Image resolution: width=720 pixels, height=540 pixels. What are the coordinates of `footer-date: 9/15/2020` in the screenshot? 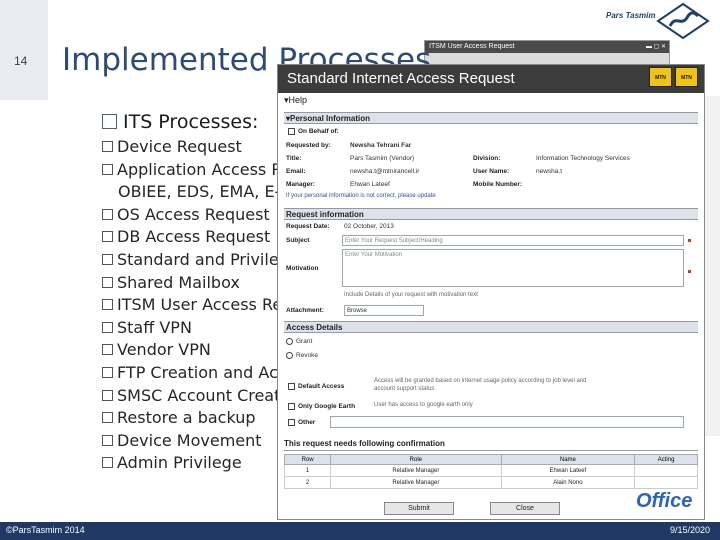 It's located at (689, 530).